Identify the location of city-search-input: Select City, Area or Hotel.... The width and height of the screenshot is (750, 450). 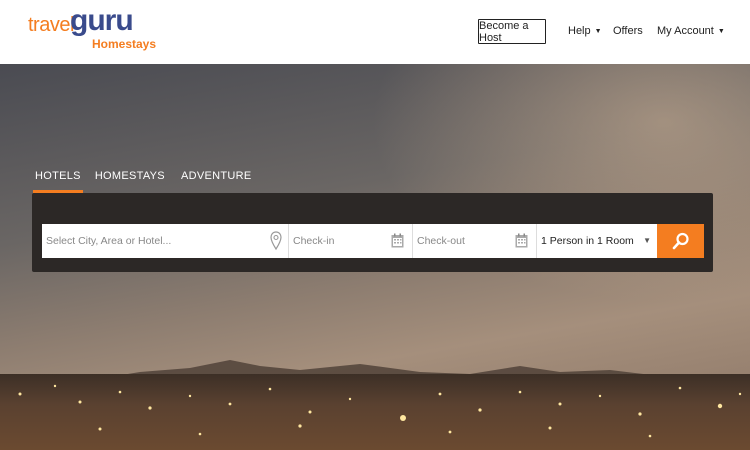
(165, 241).